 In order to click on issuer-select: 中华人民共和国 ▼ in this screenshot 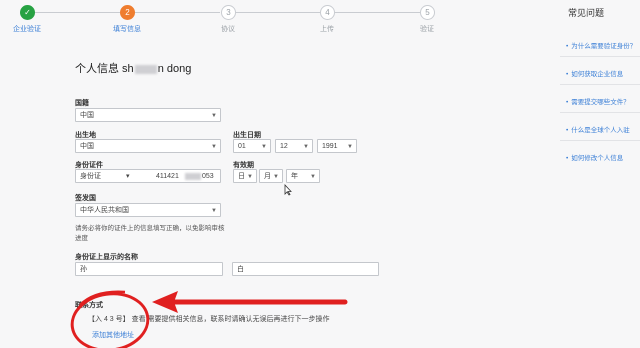, I will do `click(148, 210)`.